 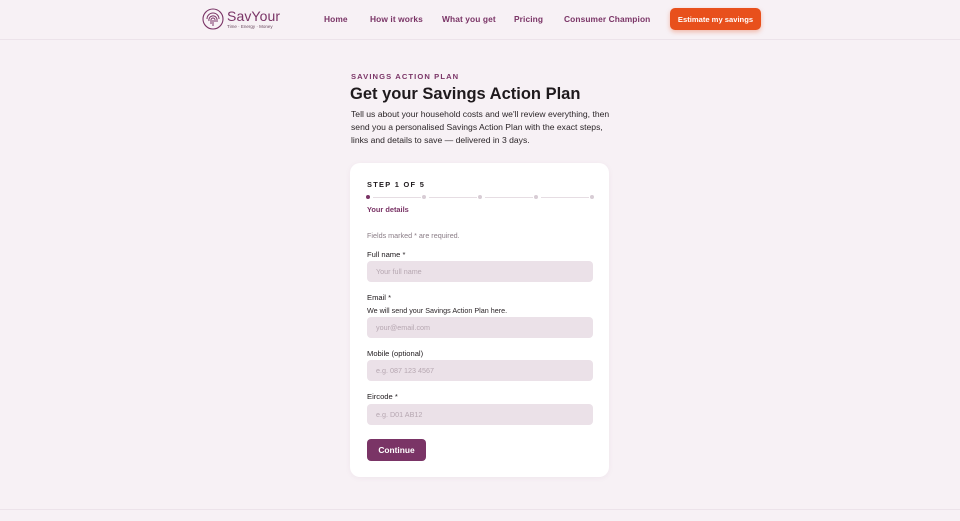 What do you see at coordinates (469, 19) in the screenshot?
I see `nav-what-you-get: What you get` at bounding box center [469, 19].